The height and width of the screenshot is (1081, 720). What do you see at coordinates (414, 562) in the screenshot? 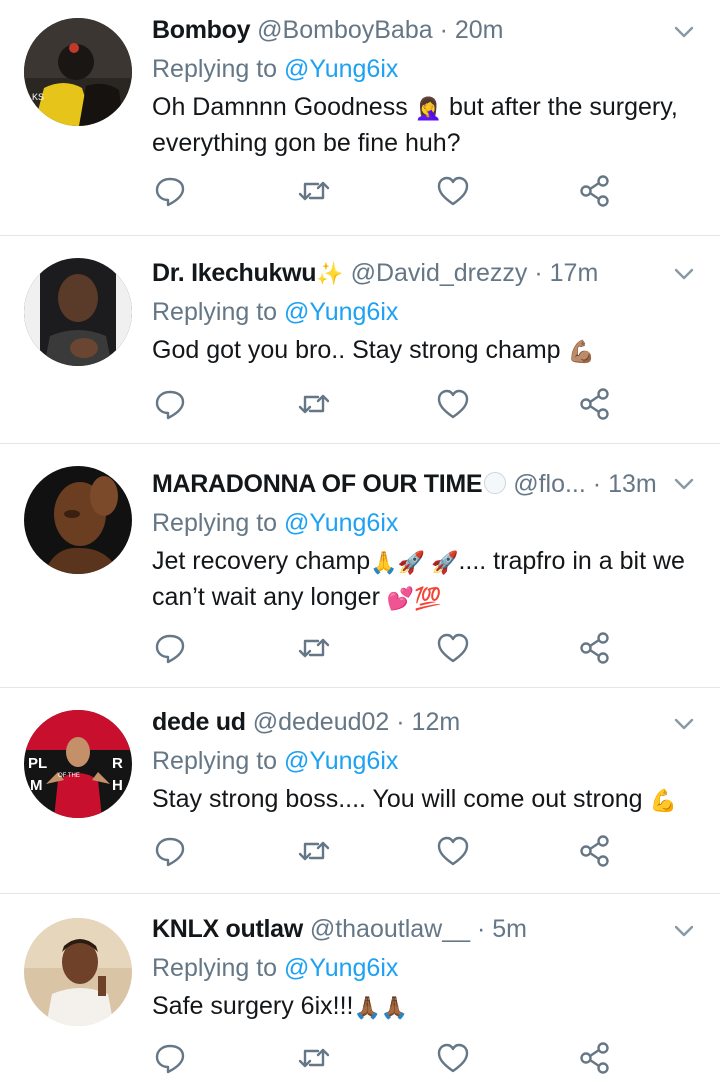
I see `pray-rocket-emoji: 🙏🚀 🚀` at bounding box center [414, 562].